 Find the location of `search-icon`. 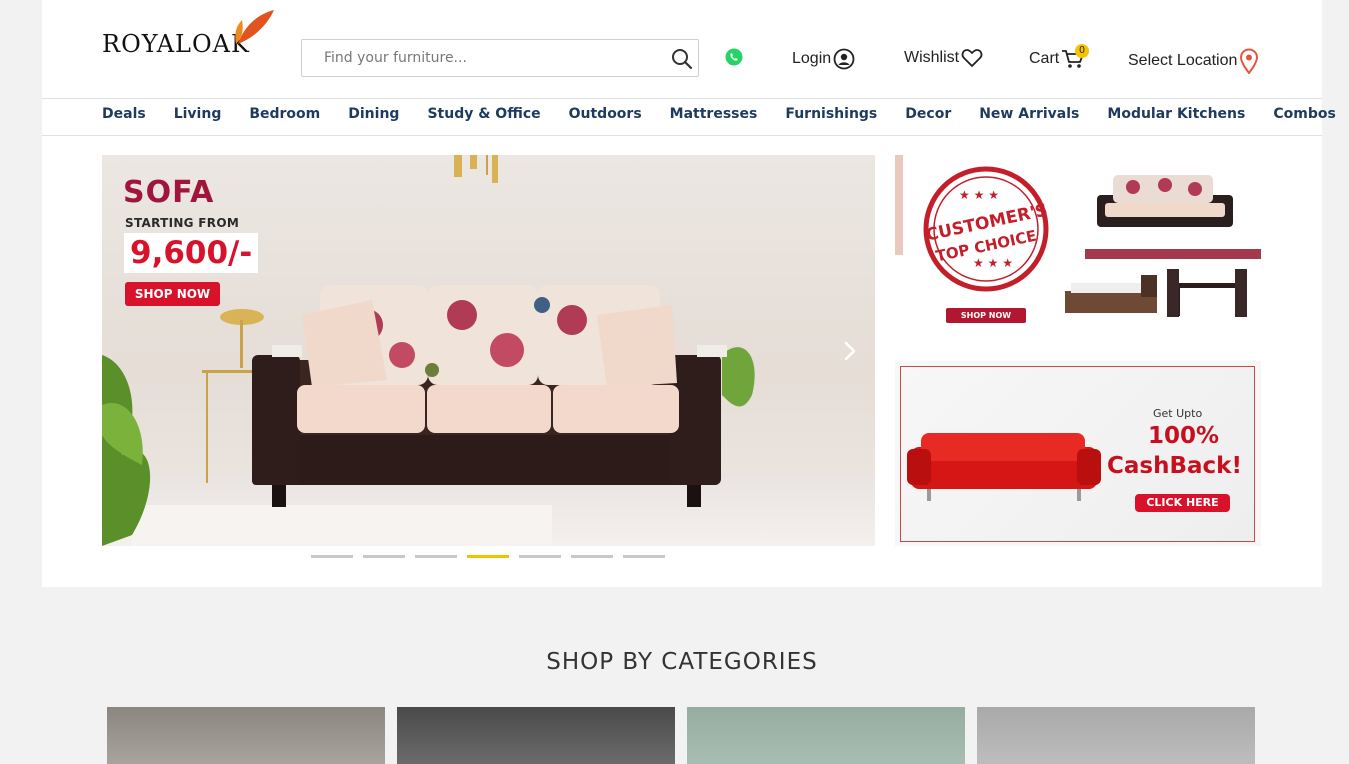

search-icon is located at coordinates (682, 59).